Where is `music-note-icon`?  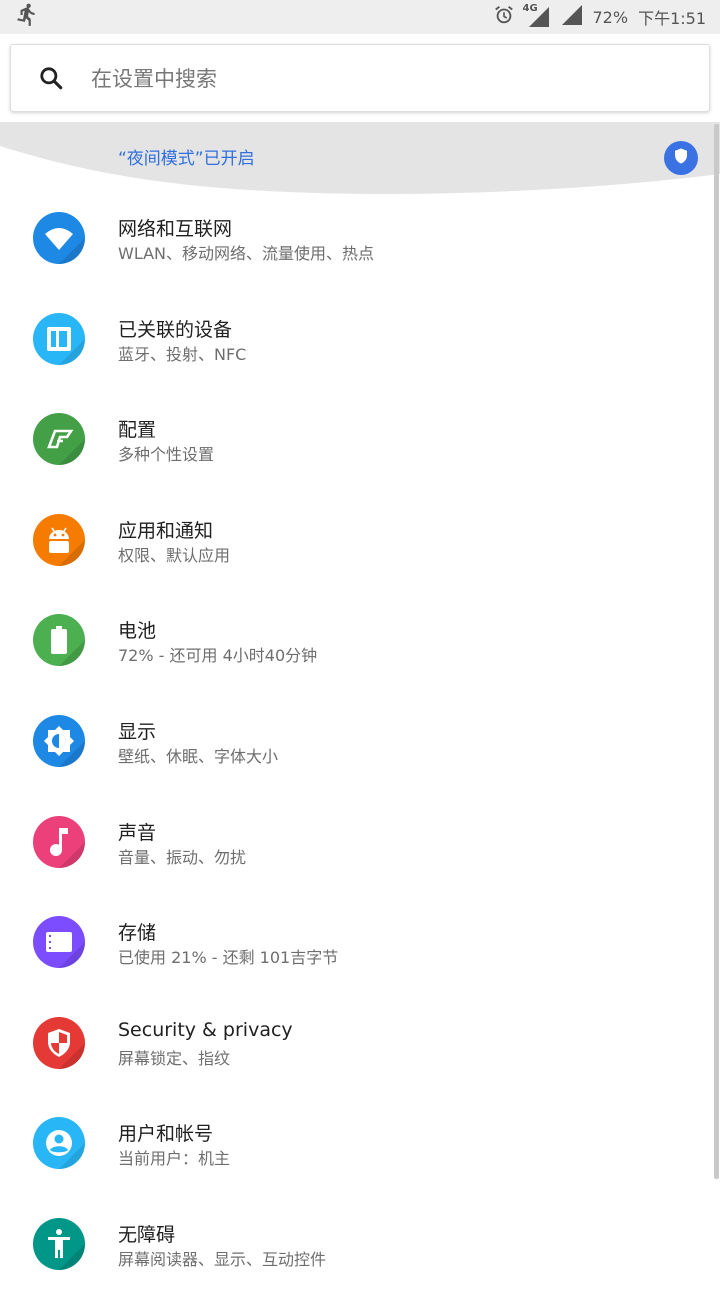 music-note-icon is located at coordinates (59, 841).